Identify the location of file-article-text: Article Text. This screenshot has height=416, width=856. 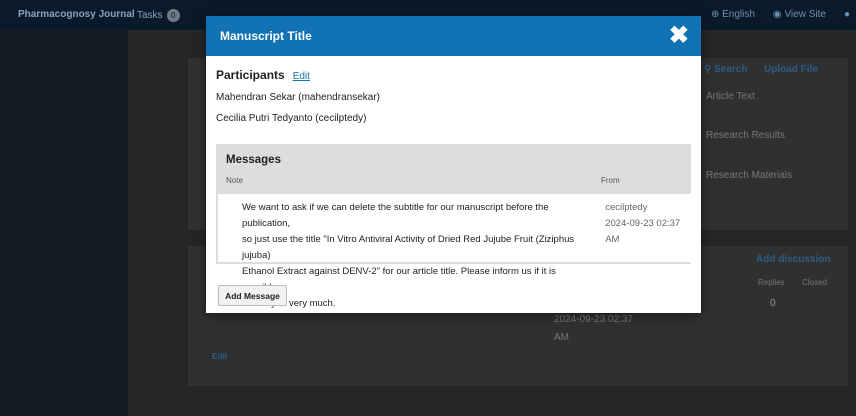
(730, 96).